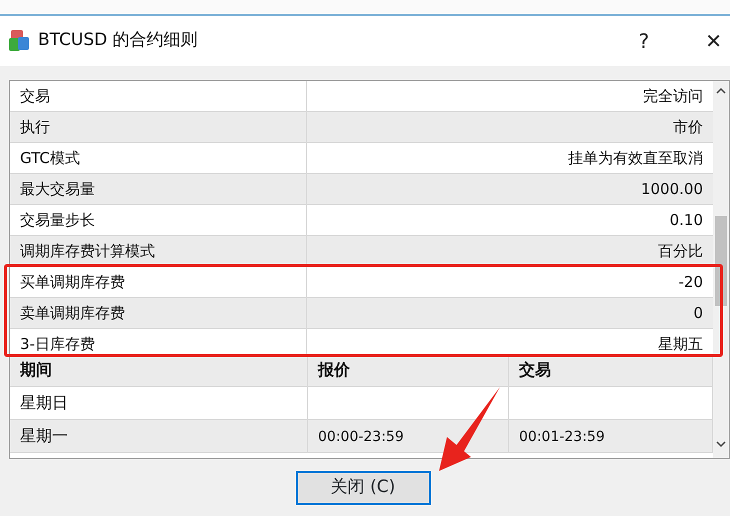 This screenshot has width=730, height=516. What do you see at coordinates (158, 189) in the screenshot?
I see `property-name: 最大交易量` at bounding box center [158, 189].